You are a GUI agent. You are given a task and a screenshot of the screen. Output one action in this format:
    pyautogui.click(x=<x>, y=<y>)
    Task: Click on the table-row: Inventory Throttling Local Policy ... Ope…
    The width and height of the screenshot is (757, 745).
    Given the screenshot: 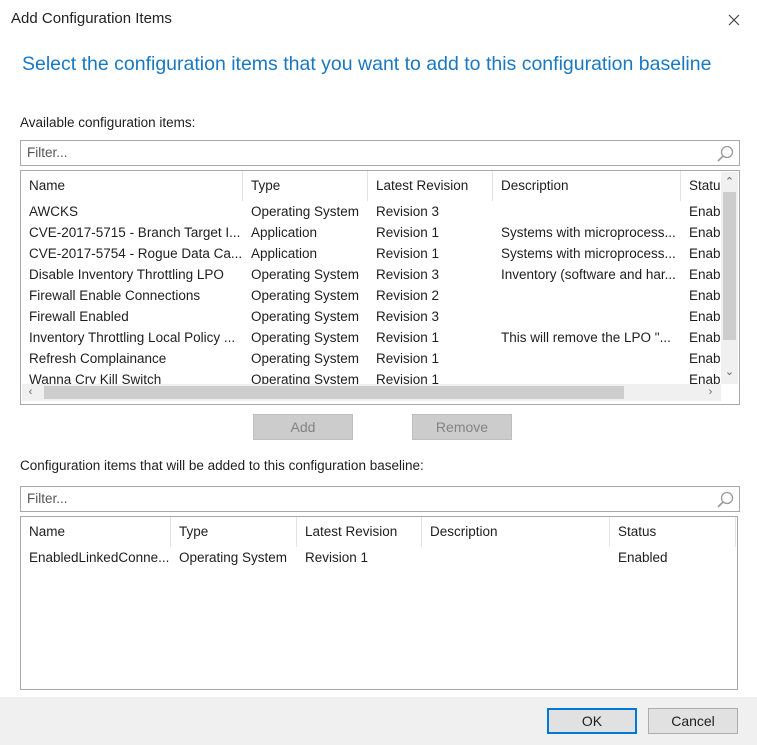 What is the action you would take?
    pyautogui.click(x=373, y=337)
    